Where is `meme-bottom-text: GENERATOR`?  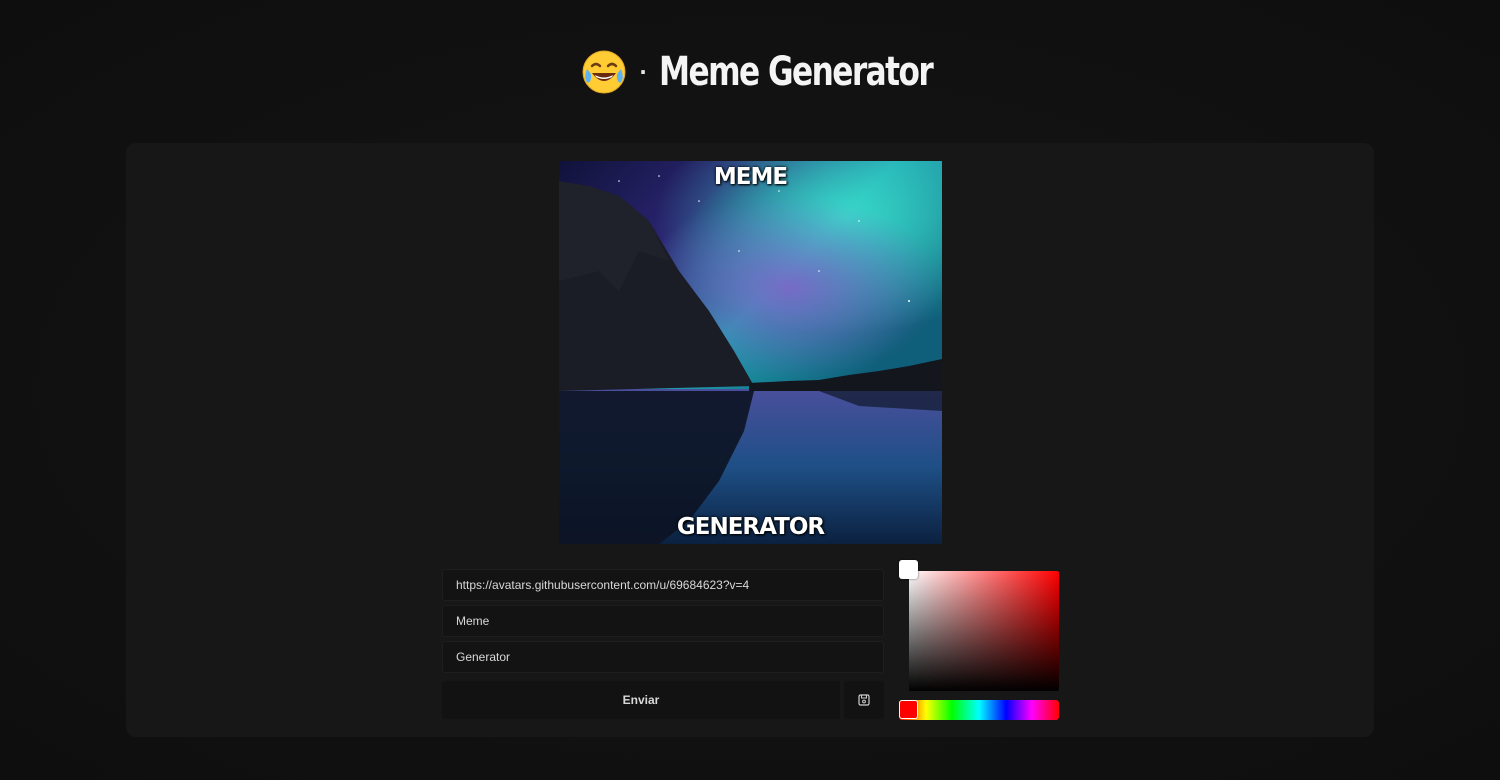 meme-bottom-text: GENERATOR is located at coordinates (750, 527).